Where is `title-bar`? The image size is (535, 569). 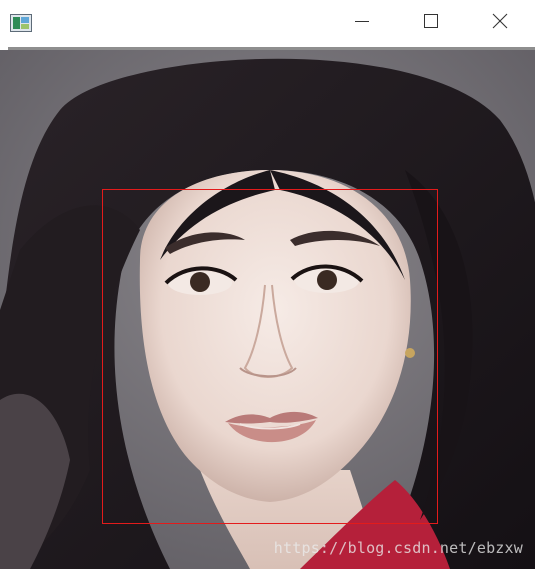
title-bar is located at coordinates (267, 23).